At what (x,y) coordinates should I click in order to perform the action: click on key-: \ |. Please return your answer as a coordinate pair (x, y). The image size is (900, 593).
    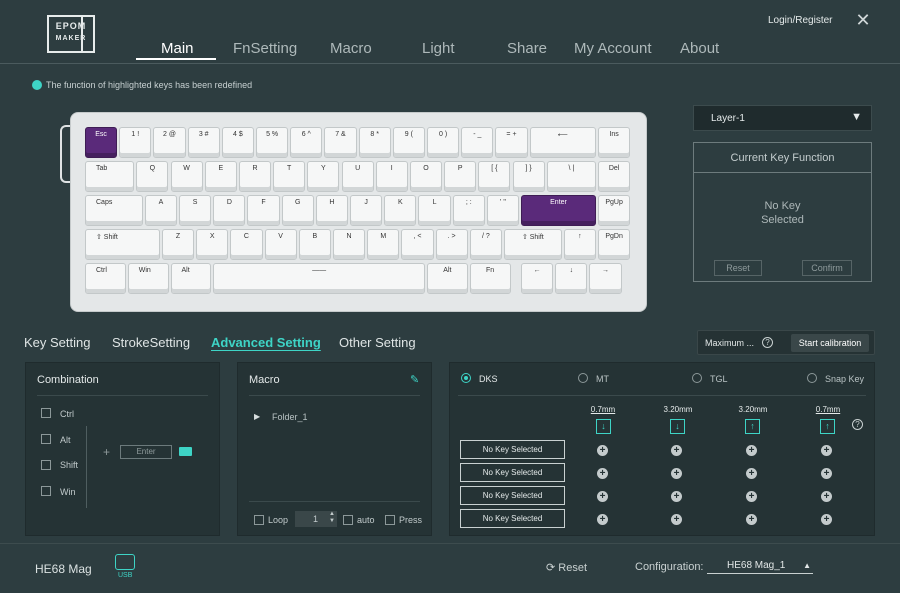
    Looking at the image, I should click on (571, 176).